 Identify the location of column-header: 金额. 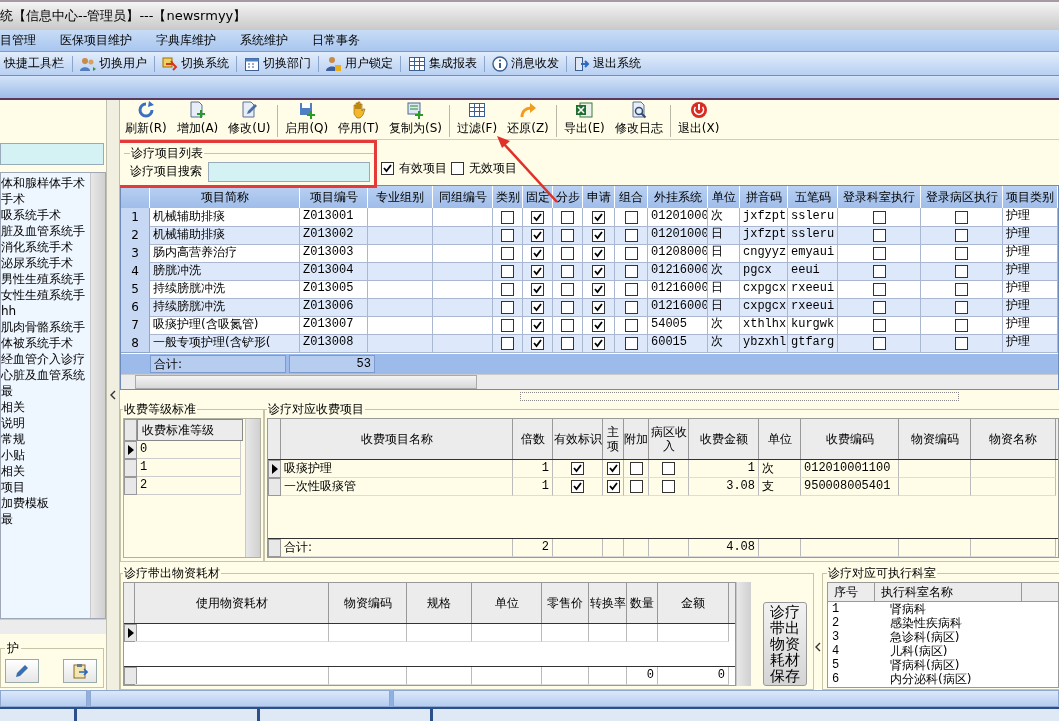
(693, 603).